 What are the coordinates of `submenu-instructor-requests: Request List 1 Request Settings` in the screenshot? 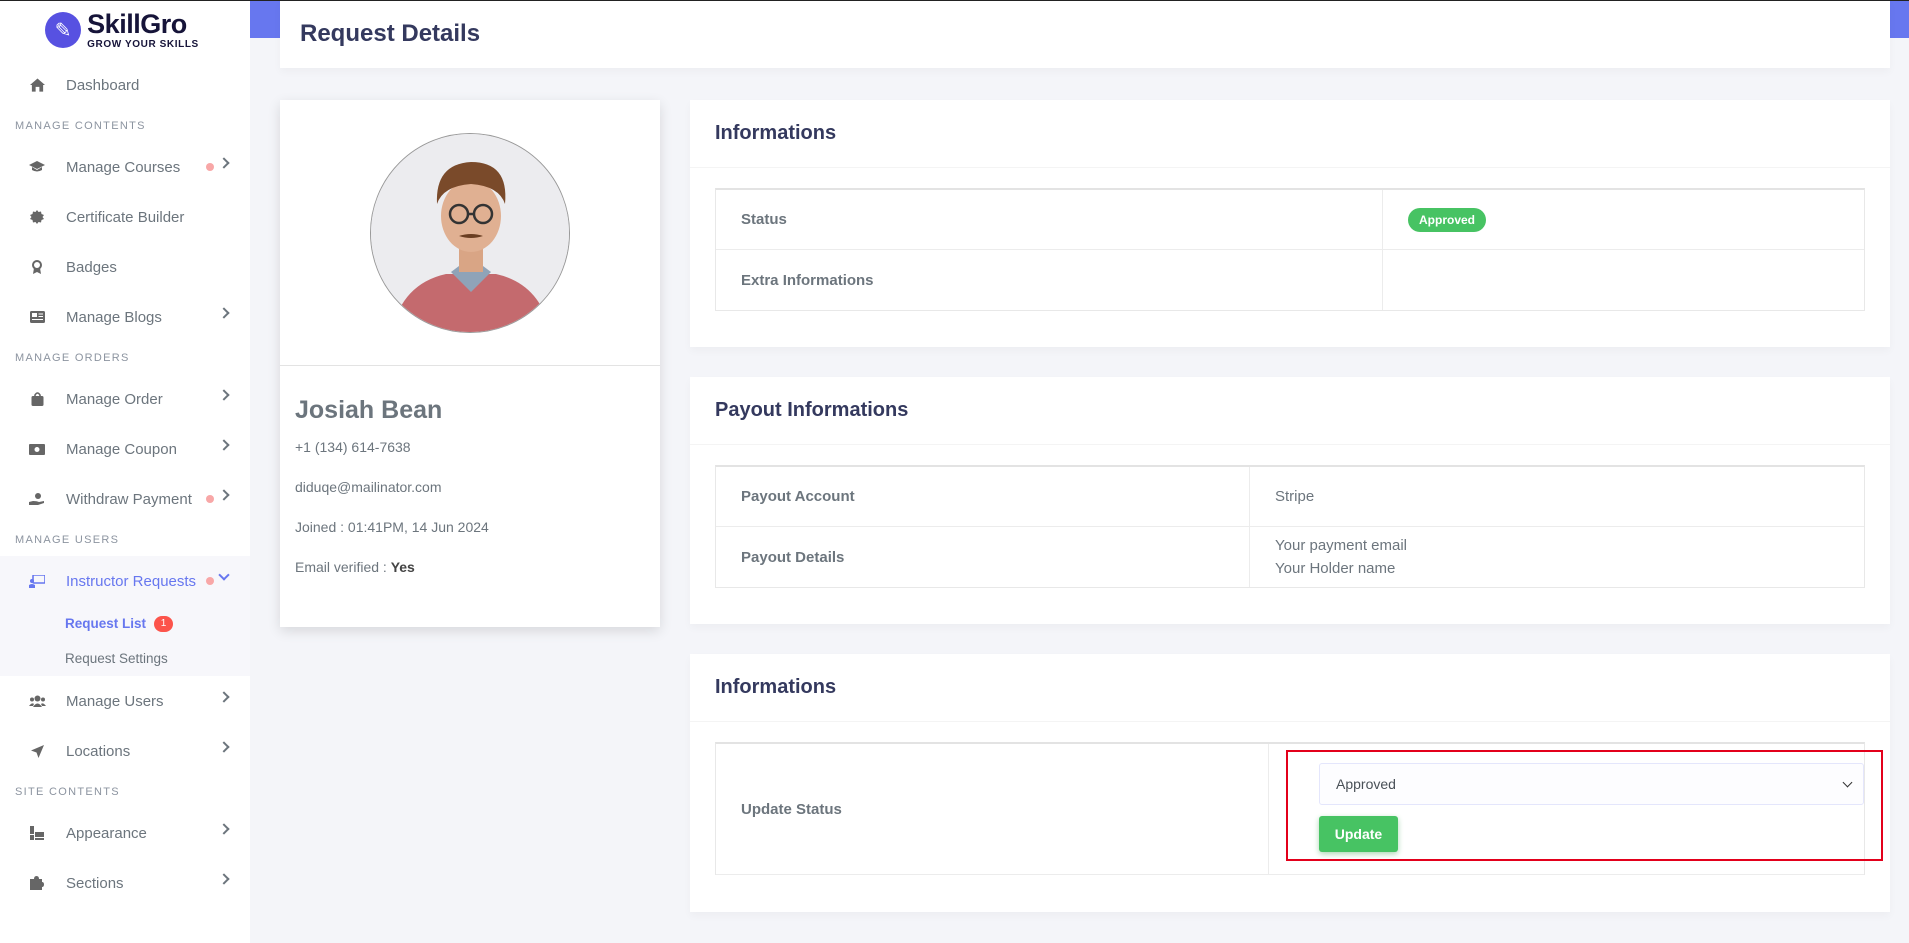 It's located at (125, 641).